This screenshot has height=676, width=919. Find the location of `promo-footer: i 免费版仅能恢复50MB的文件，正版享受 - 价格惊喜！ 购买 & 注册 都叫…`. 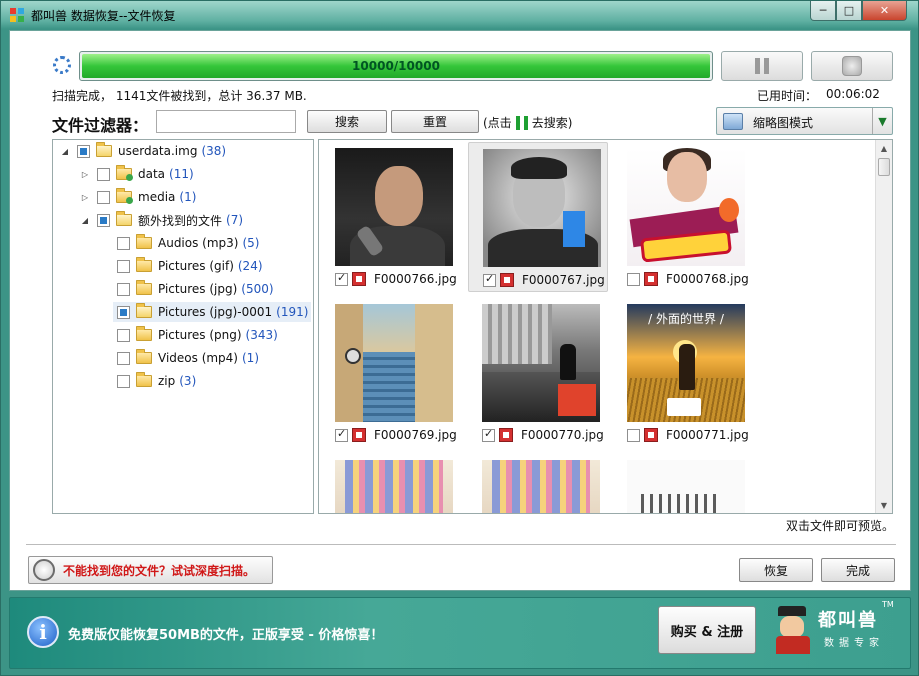

promo-footer: i 免费版仅能恢复50MB的文件，正版享受 - 价格惊喜！ 购买 & 注册 都叫… is located at coordinates (460, 633).